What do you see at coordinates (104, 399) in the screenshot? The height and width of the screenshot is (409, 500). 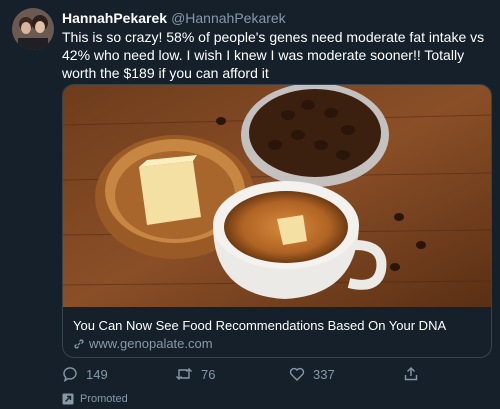 I see `promoted-text: Promoted` at bounding box center [104, 399].